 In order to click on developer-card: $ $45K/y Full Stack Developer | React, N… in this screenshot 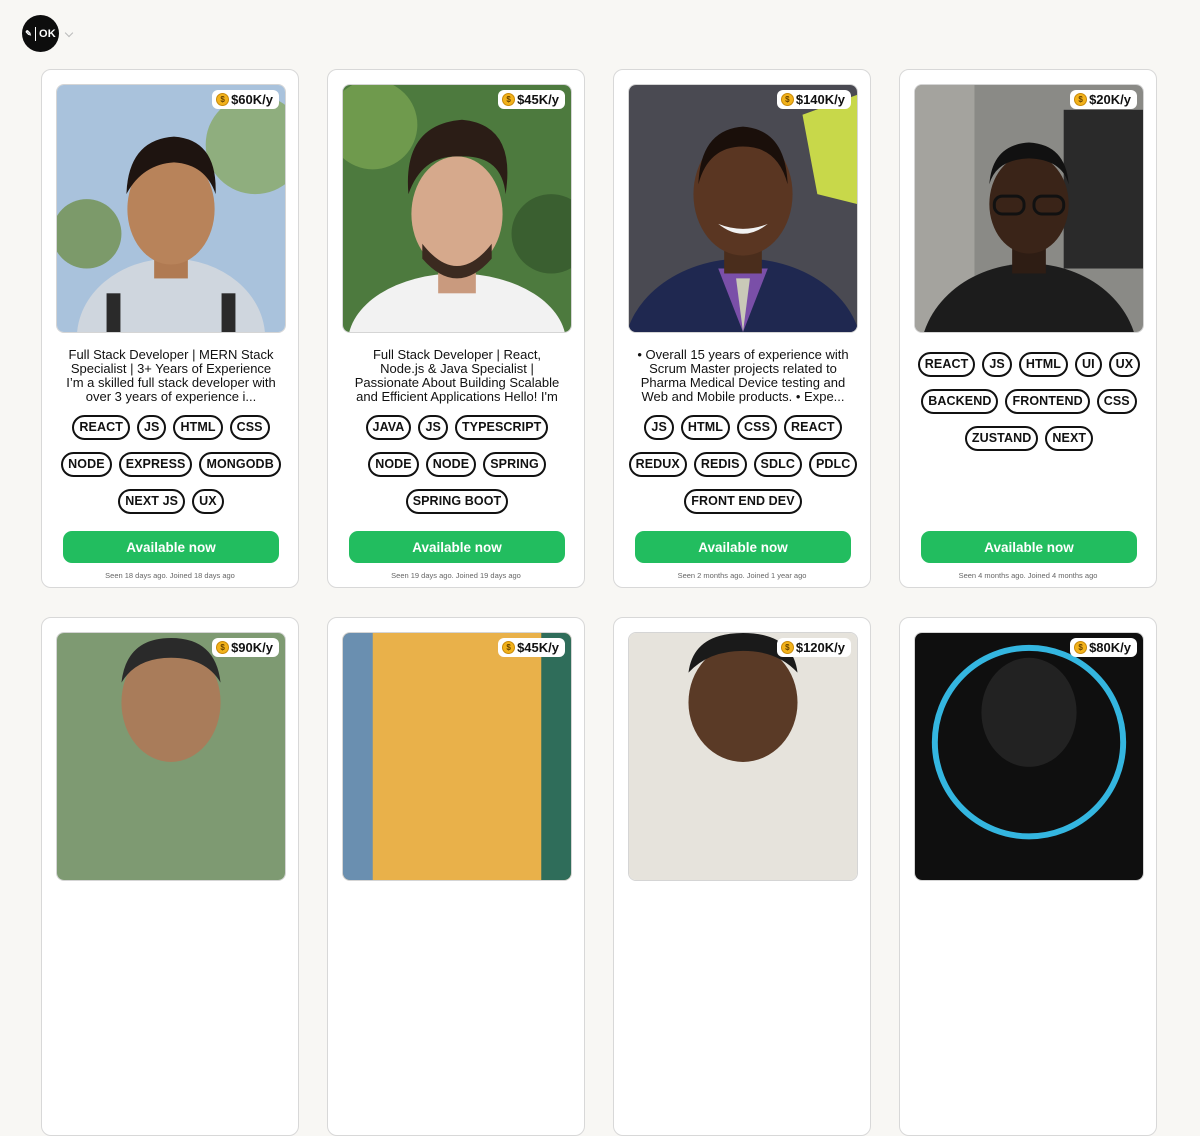, I will do `click(456, 328)`.